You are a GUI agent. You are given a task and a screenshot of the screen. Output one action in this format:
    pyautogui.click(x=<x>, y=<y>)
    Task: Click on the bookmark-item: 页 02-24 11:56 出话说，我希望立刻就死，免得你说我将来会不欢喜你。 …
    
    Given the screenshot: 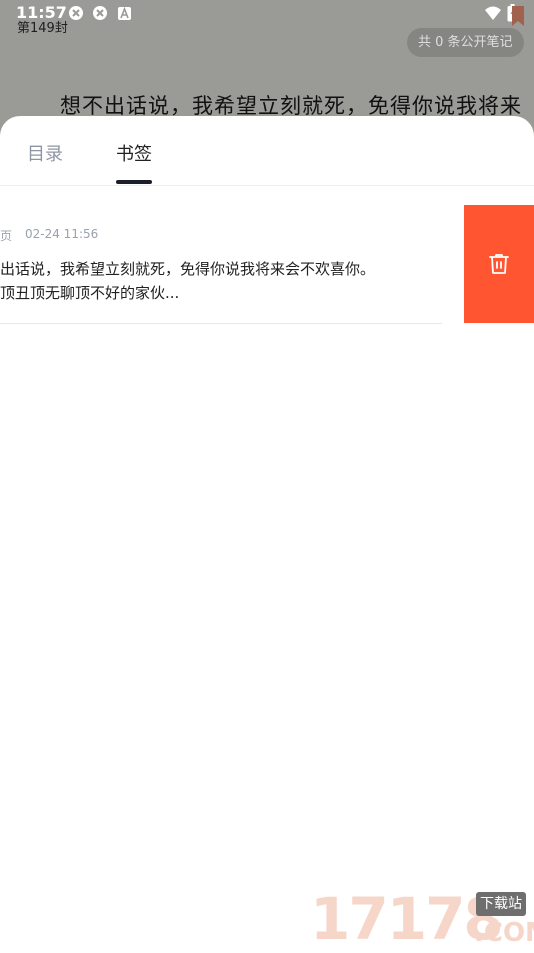 What is the action you would take?
    pyautogui.click(x=267, y=264)
    